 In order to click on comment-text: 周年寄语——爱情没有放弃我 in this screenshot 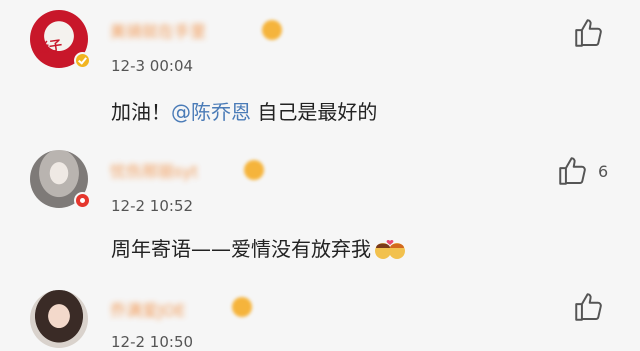, I will do `click(259, 247)`.